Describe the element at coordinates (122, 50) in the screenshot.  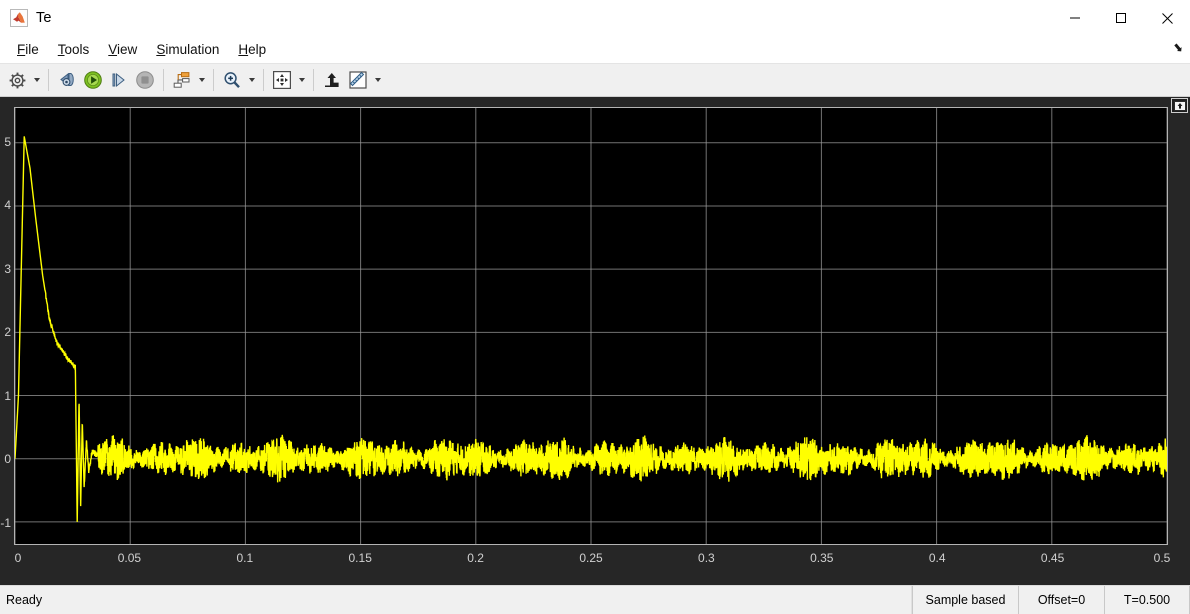
I see `menu-view: View` at that location.